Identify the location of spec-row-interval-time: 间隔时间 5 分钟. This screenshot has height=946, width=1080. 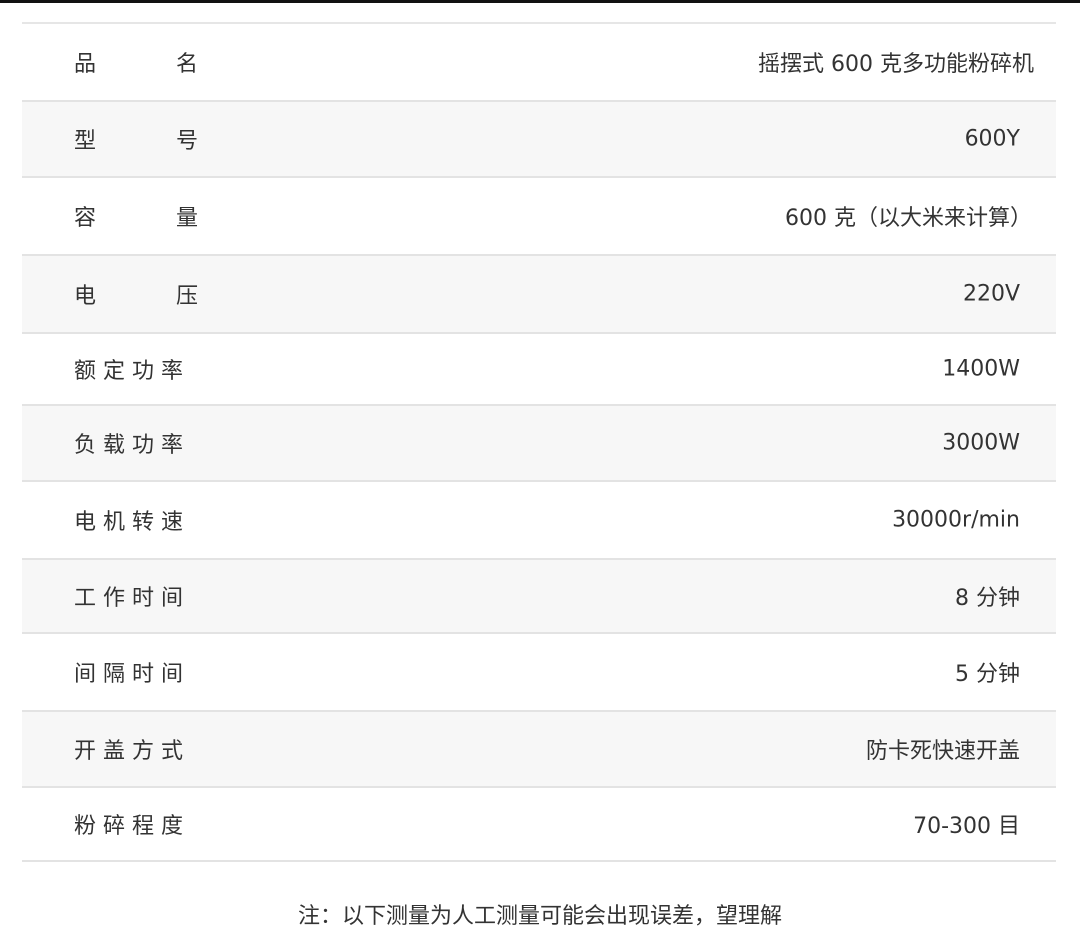
(539, 673).